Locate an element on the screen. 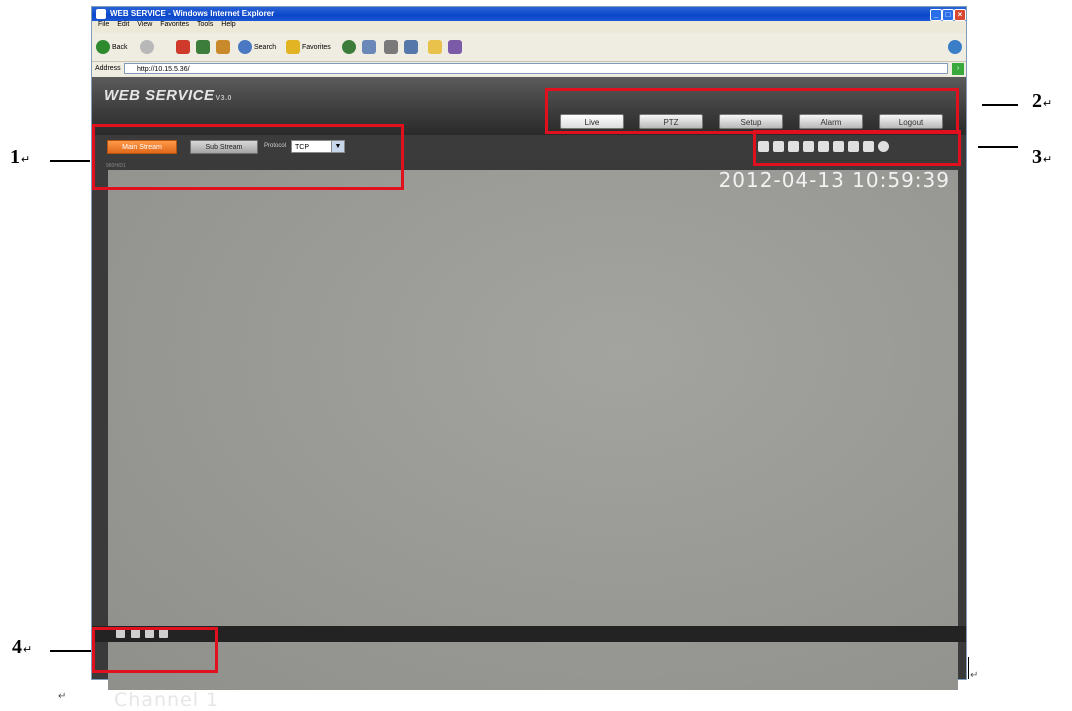  annotation-1-line is located at coordinates (70, 161).